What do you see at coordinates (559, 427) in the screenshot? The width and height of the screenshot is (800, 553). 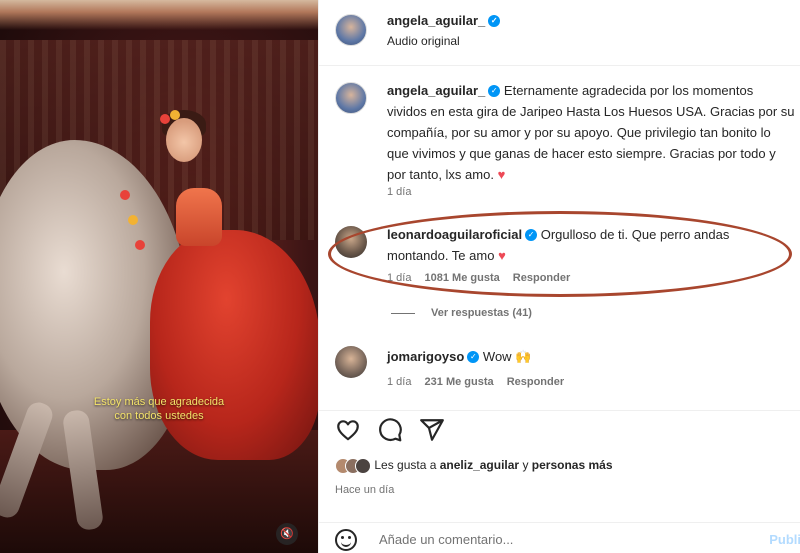 I see `action-bar` at bounding box center [559, 427].